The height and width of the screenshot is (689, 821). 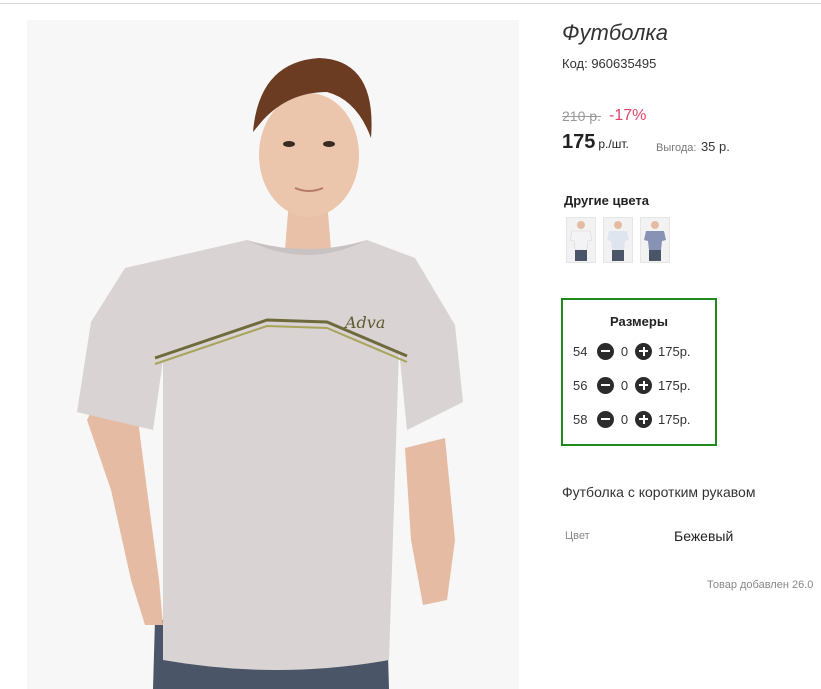 I want to click on product-description: Футболка с коротким рукавом, so click(x=659, y=492).